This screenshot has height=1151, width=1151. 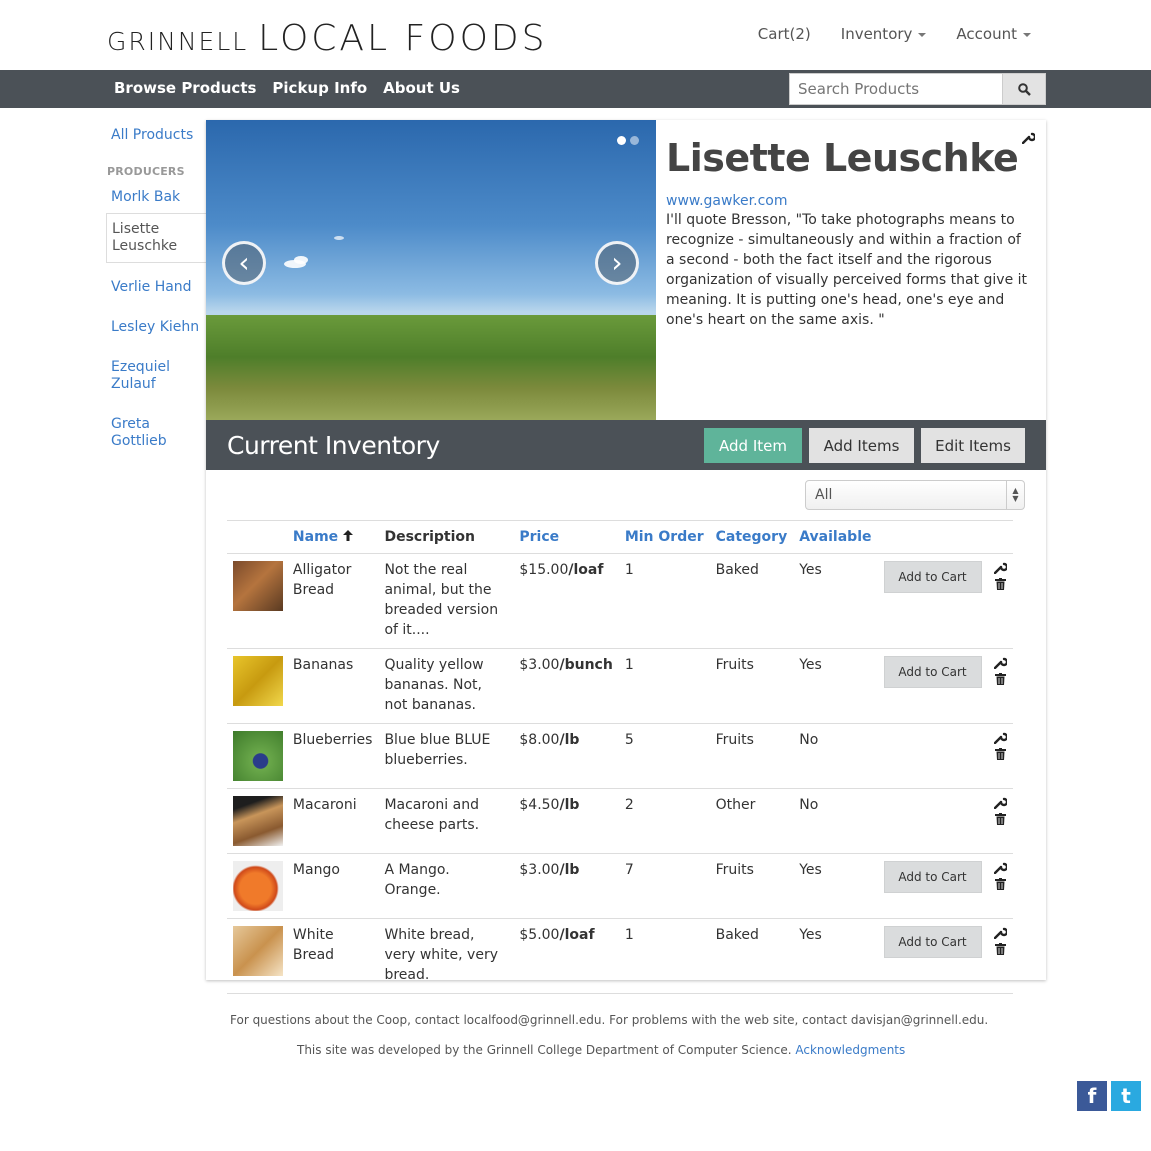 I want to click on facebook-glyph: f, so click(x=1092, y=1096).